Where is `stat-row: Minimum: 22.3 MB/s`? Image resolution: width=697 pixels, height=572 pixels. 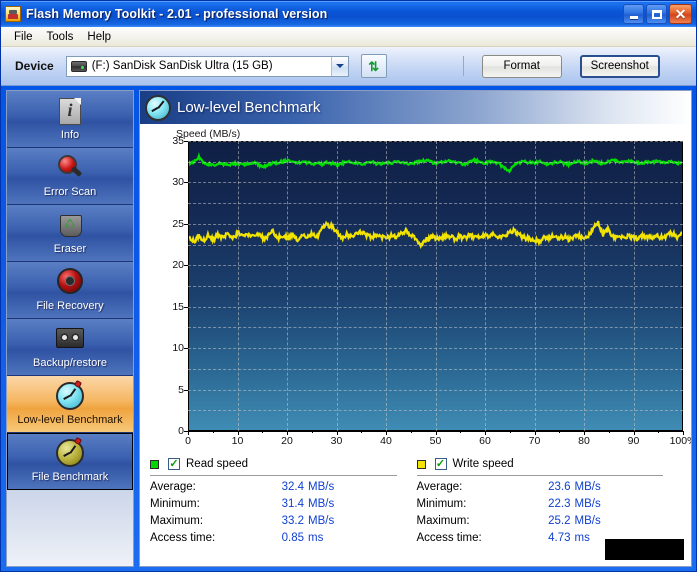
stat-row: Minimum: 22.3 MB/s is located at coordinates (543, 506).